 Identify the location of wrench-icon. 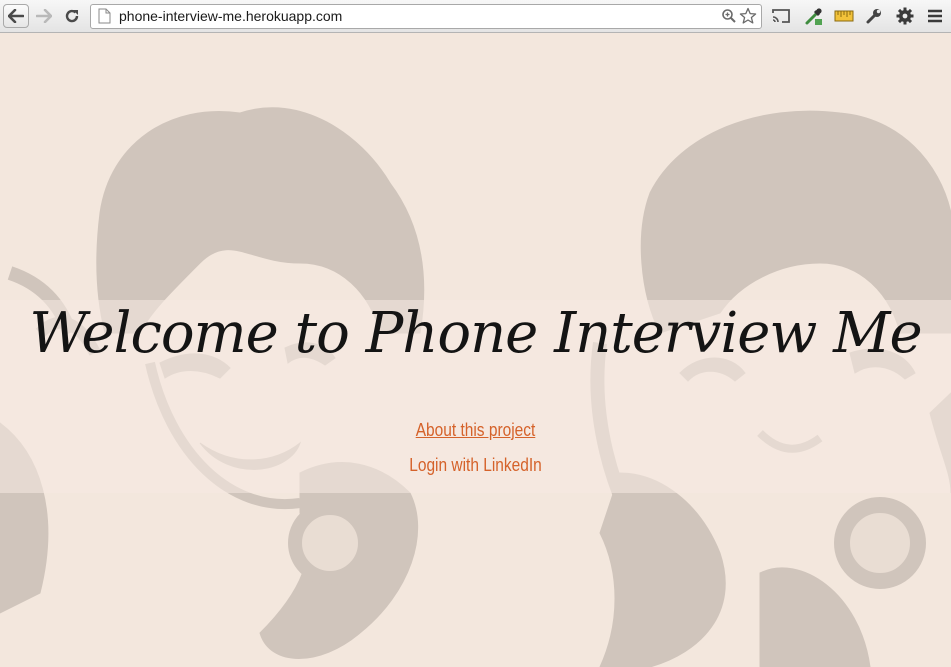
(874, 16).